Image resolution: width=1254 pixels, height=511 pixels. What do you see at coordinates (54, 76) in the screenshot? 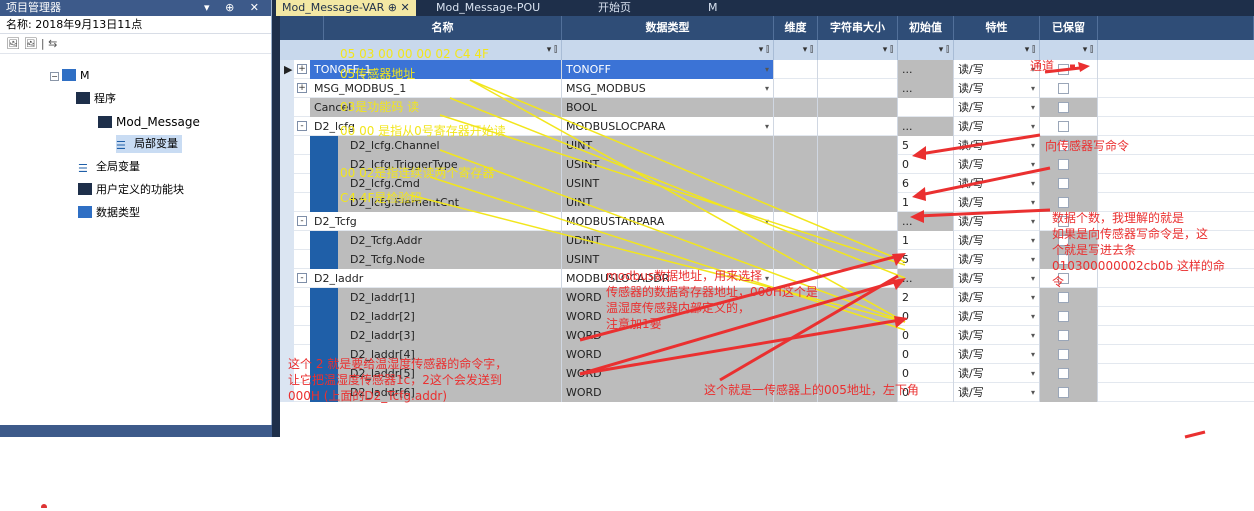
I see `collapse-icon: −` at bounding box center [54, 76].